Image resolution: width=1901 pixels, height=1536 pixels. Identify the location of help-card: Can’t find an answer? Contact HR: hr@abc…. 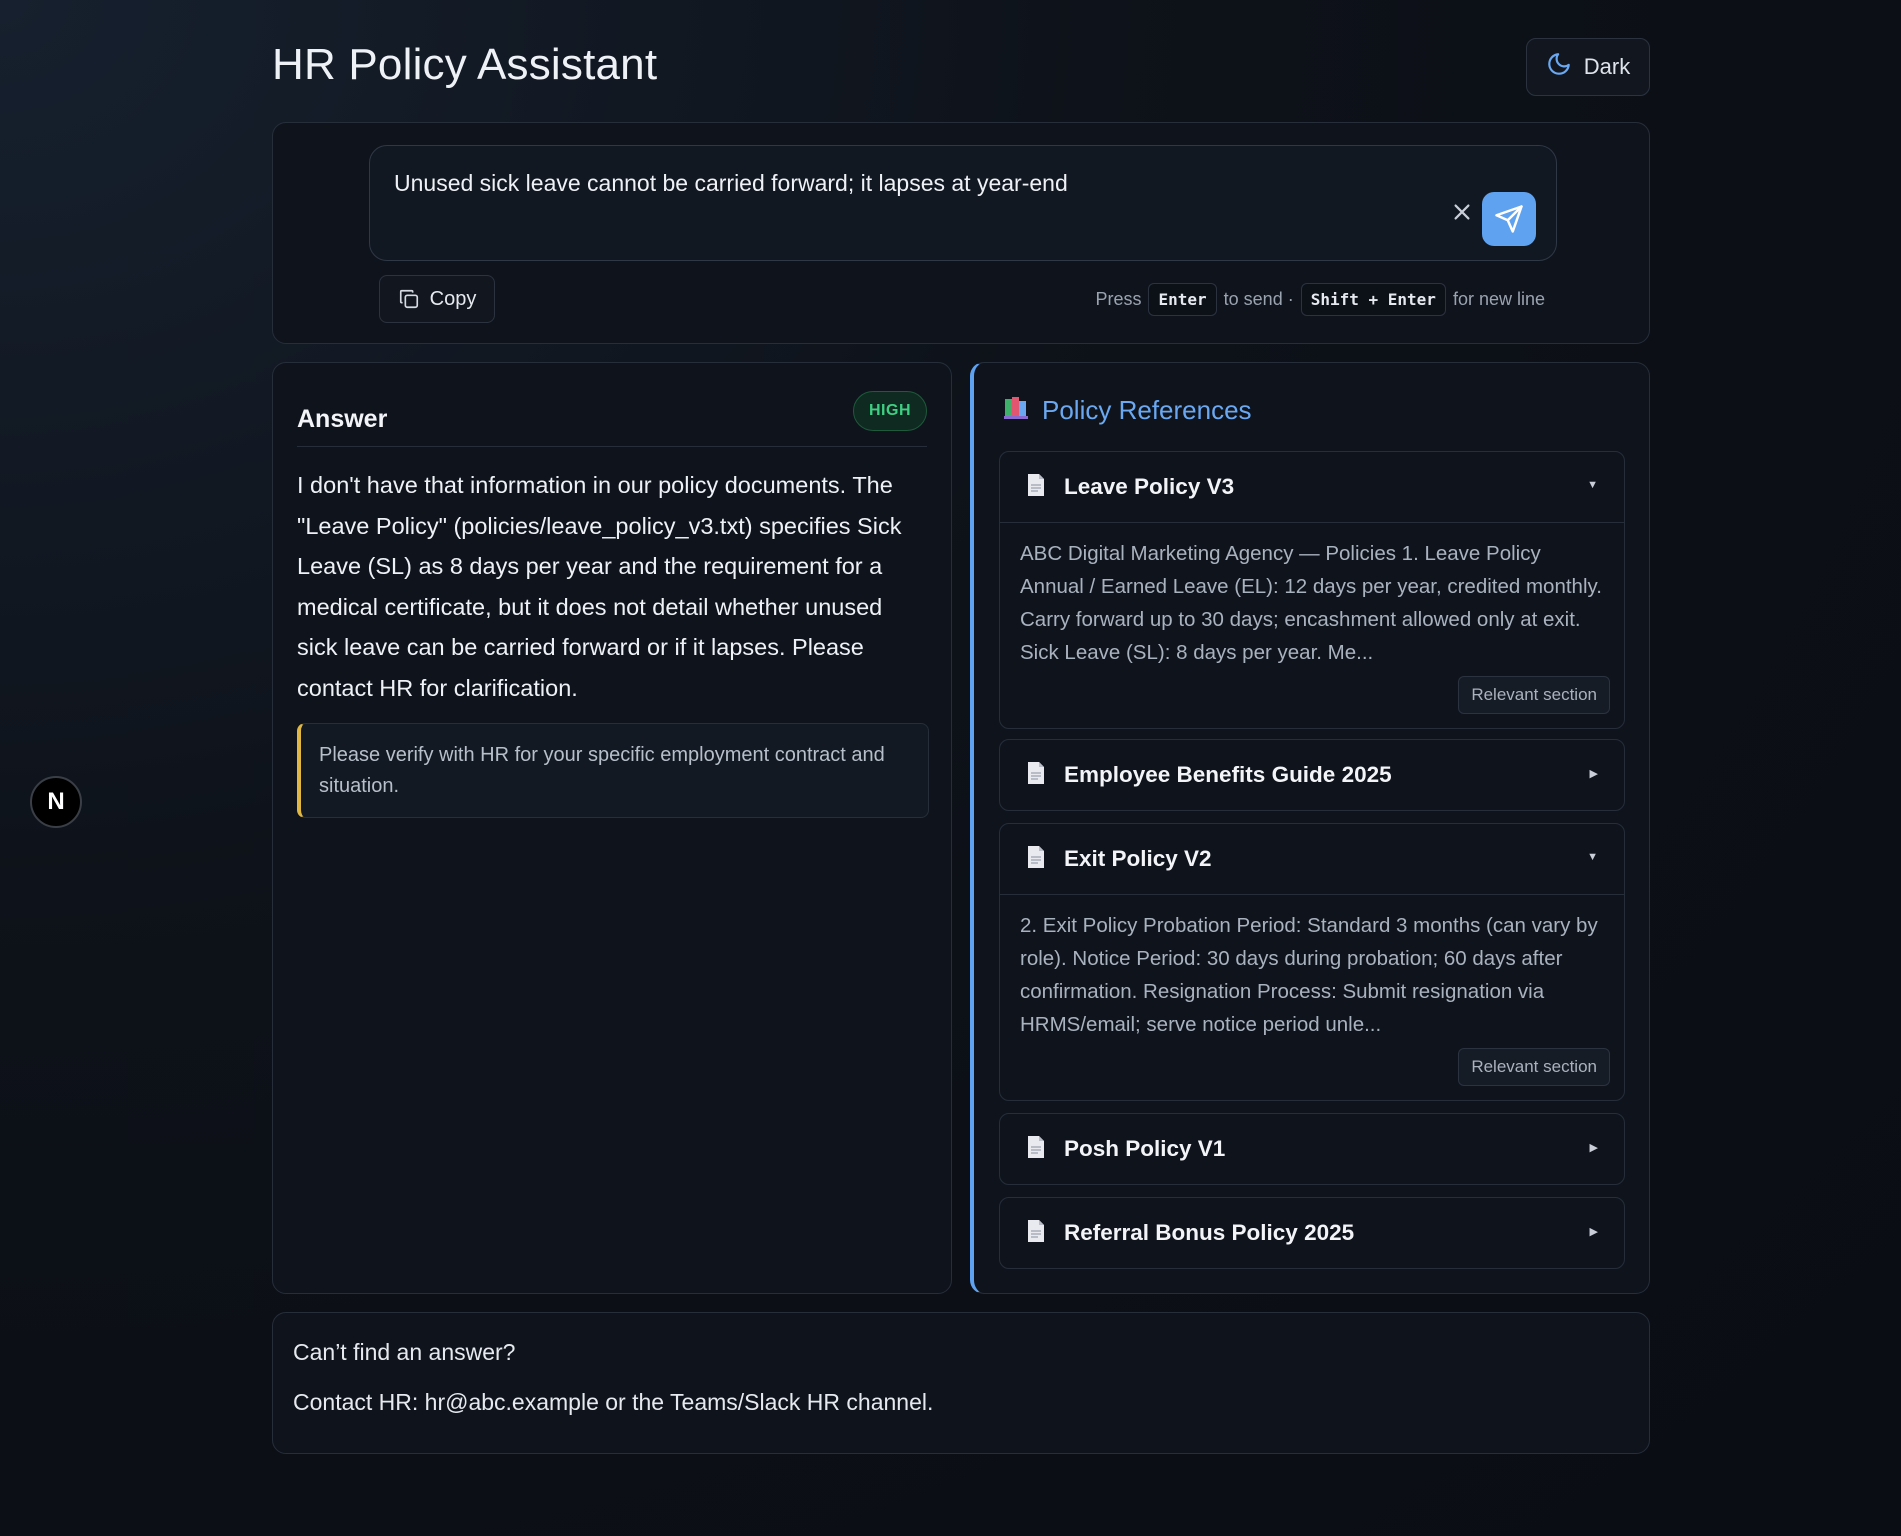
(961, 1383).